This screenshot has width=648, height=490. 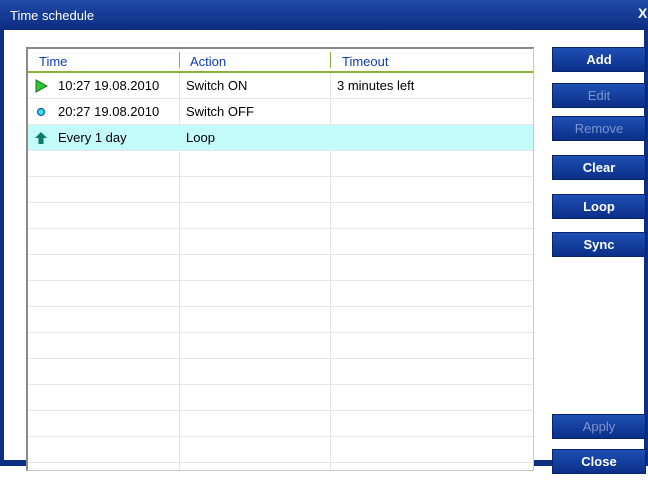 I want to click on row-time: 10:27 19.08.2010, so click(x=109, y=85).